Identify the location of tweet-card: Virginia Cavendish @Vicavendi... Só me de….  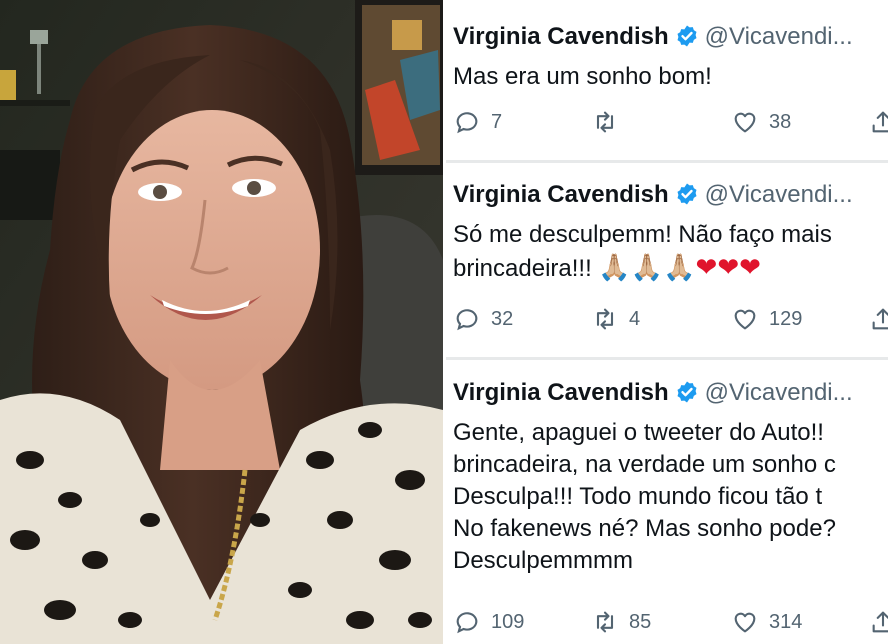
(667, 260).